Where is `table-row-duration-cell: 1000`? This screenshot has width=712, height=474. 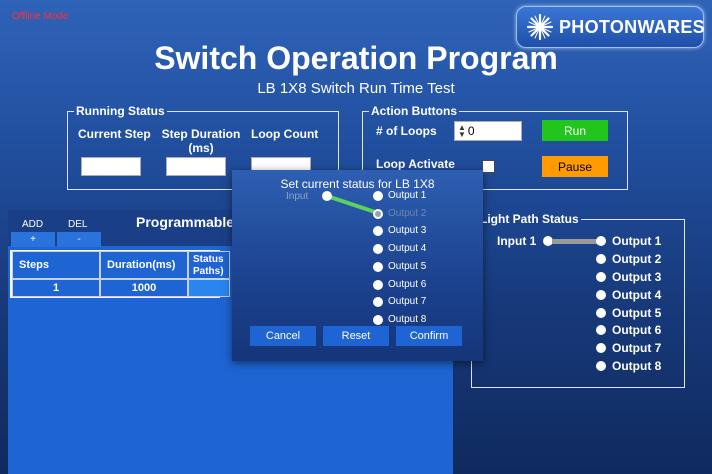
table-row-duration-cell: 1000 is located at coordinates (144, 288).